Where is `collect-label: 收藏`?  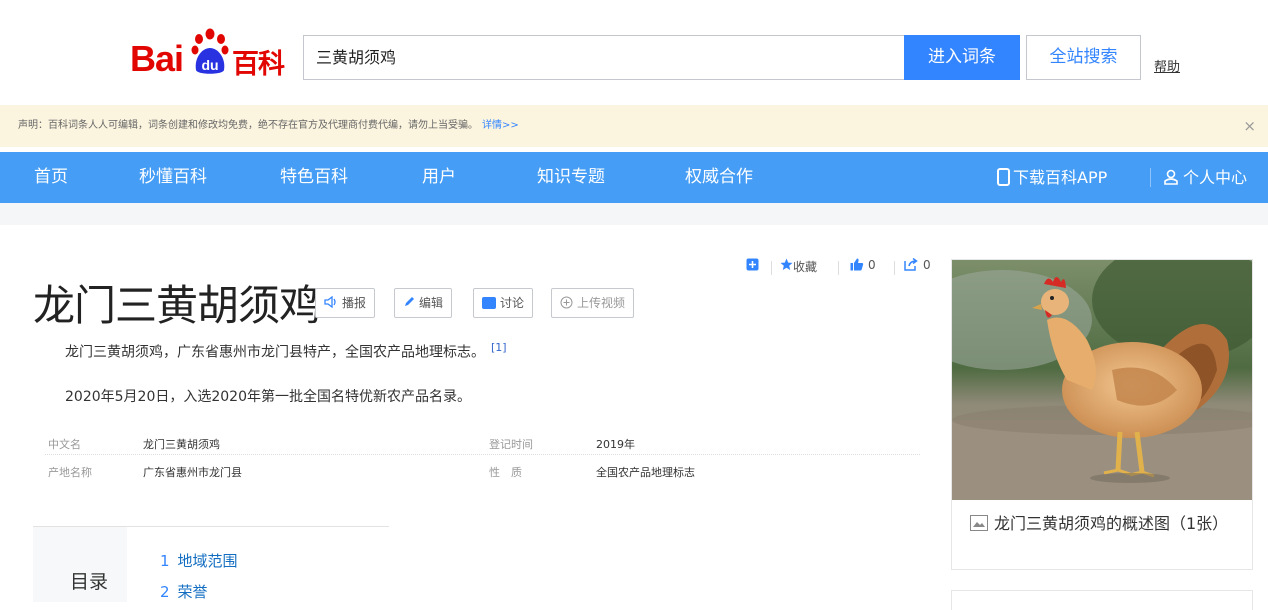 collect-label: 收藏 is located at coordinates (805, 267).